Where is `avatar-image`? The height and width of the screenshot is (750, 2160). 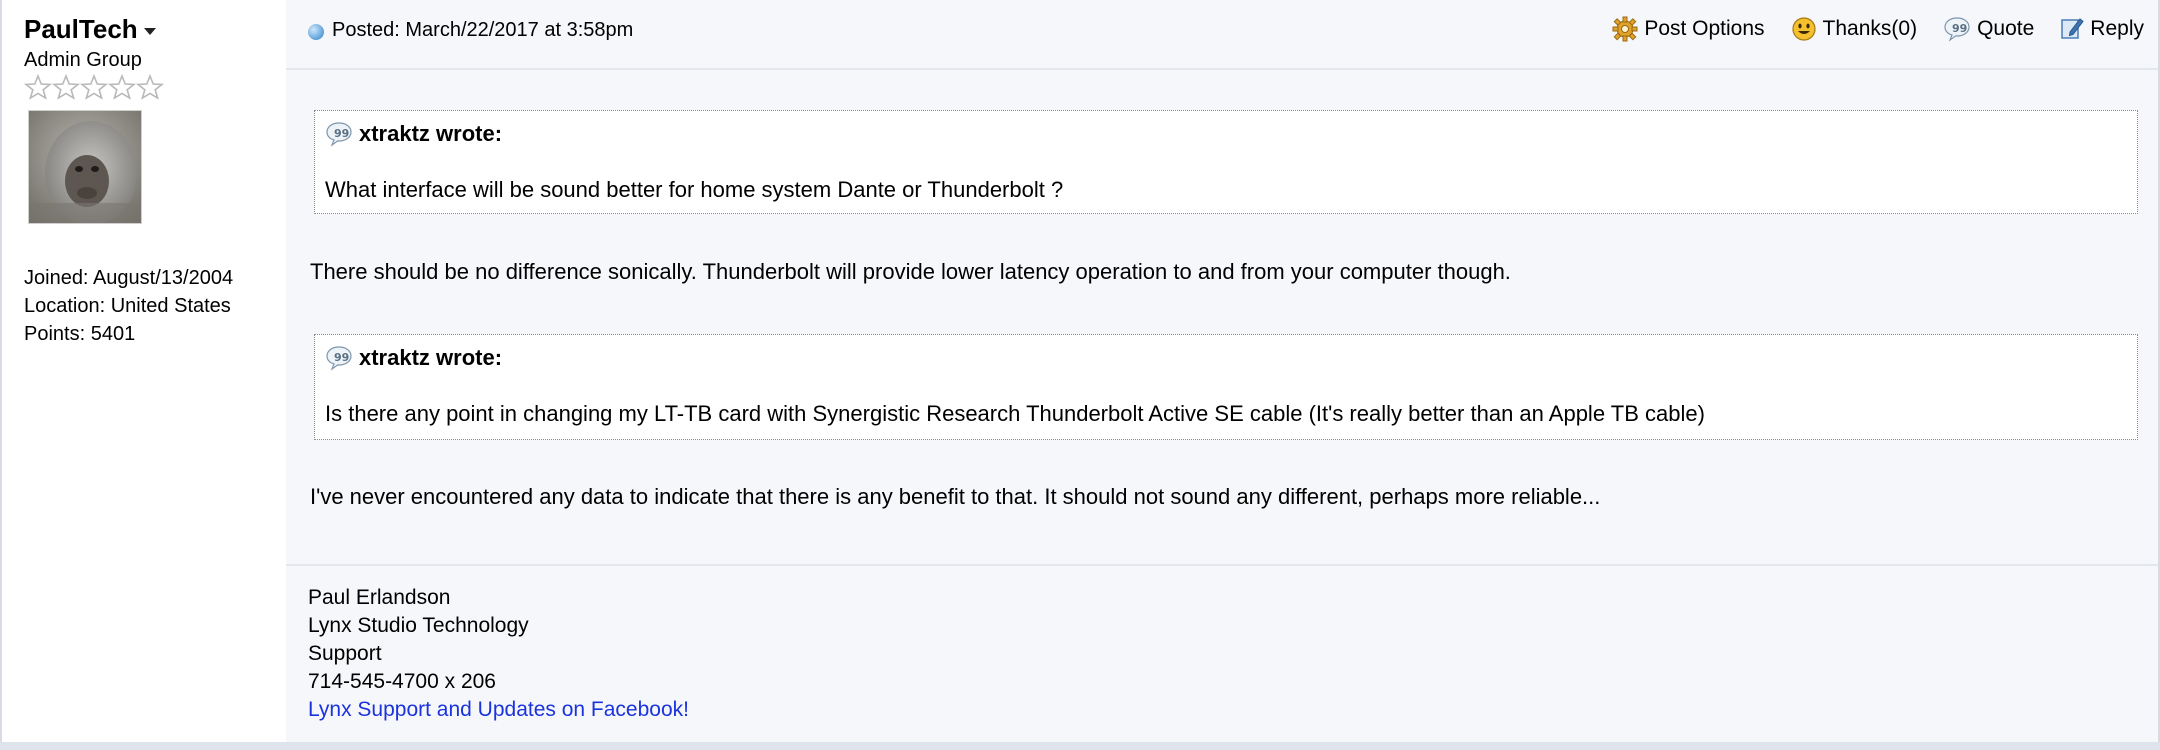 avatar-image is located at coordinates (85, 167).